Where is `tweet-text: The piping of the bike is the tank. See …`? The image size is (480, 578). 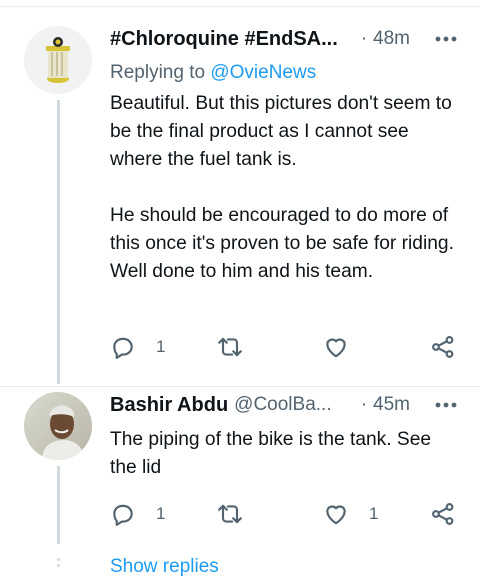
tweet-text: The piping of the bike is the tank. See … is located at coordinates (275, 454).